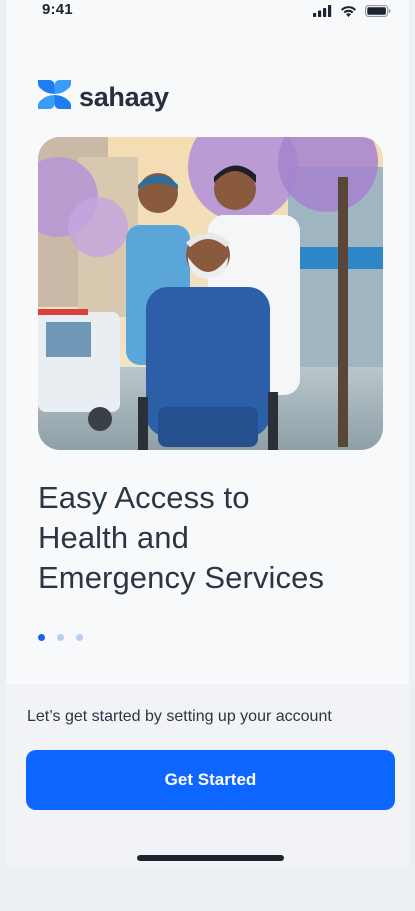 The height and width of the screenshot is (911, 415). Describe the element at coordinates (113, 537) in the screenshot. I see `headline-line-2: Health and` at that location.